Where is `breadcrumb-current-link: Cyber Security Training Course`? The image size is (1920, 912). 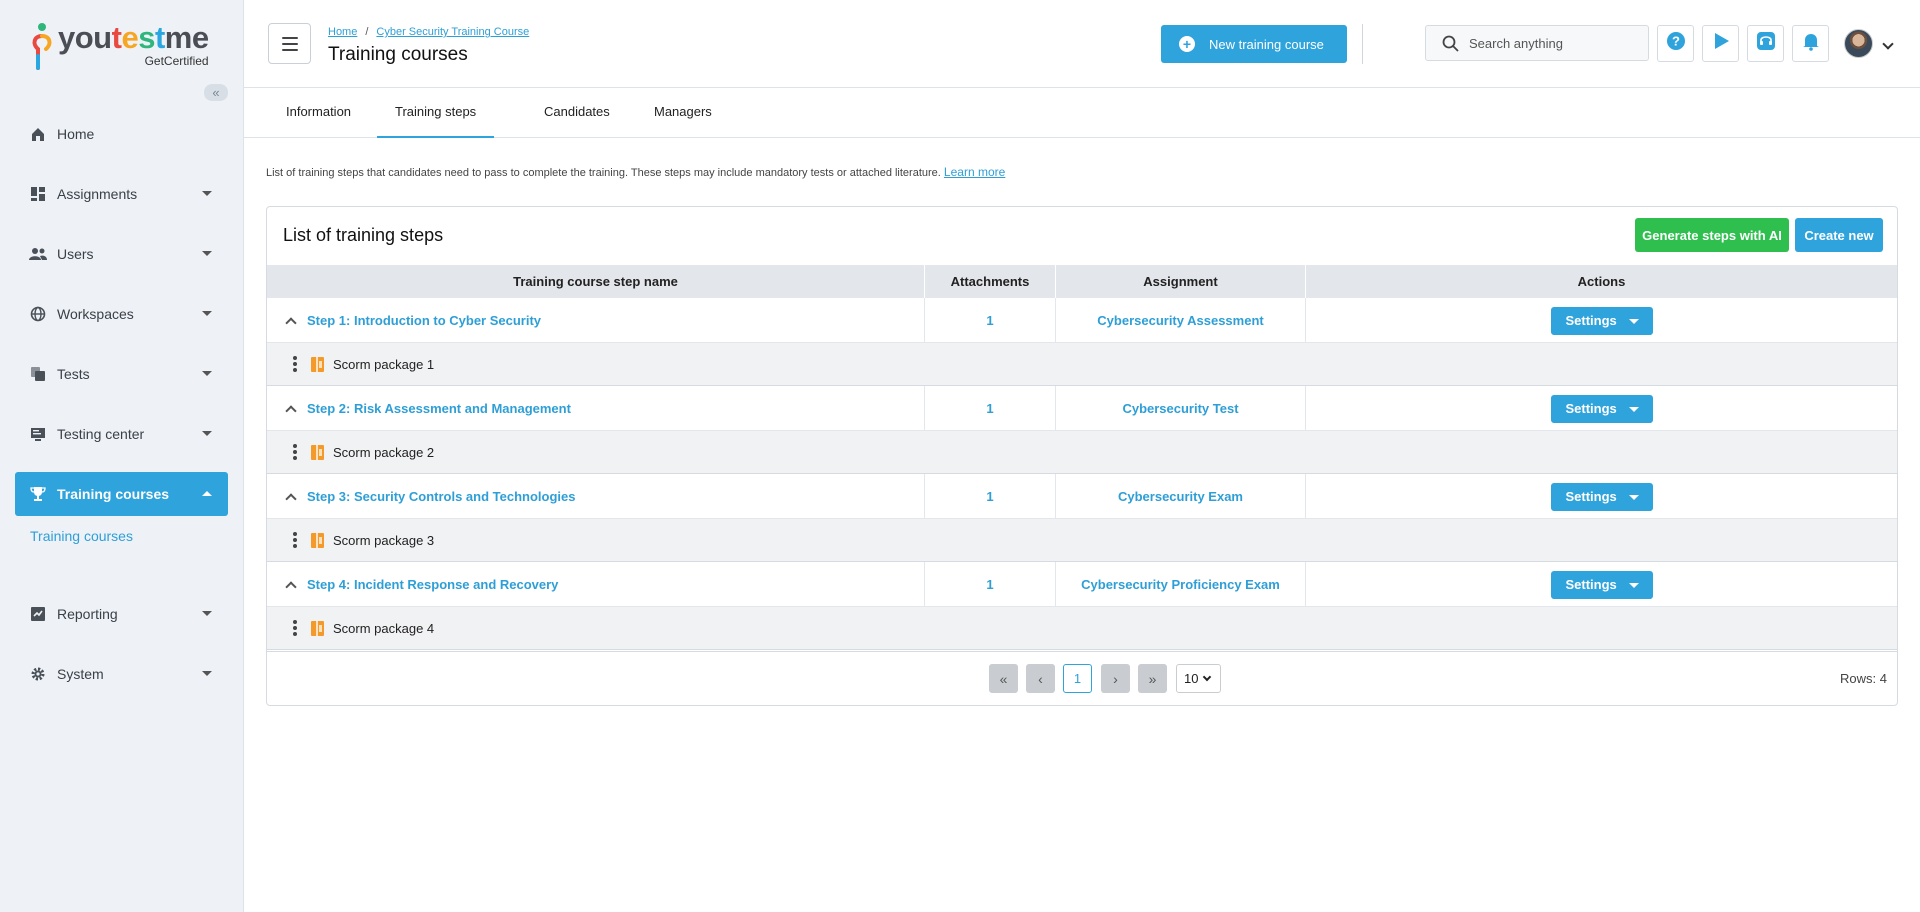 breadcrumb-current-link: Cyber Security Training Course is located at coordinates (452, 32).